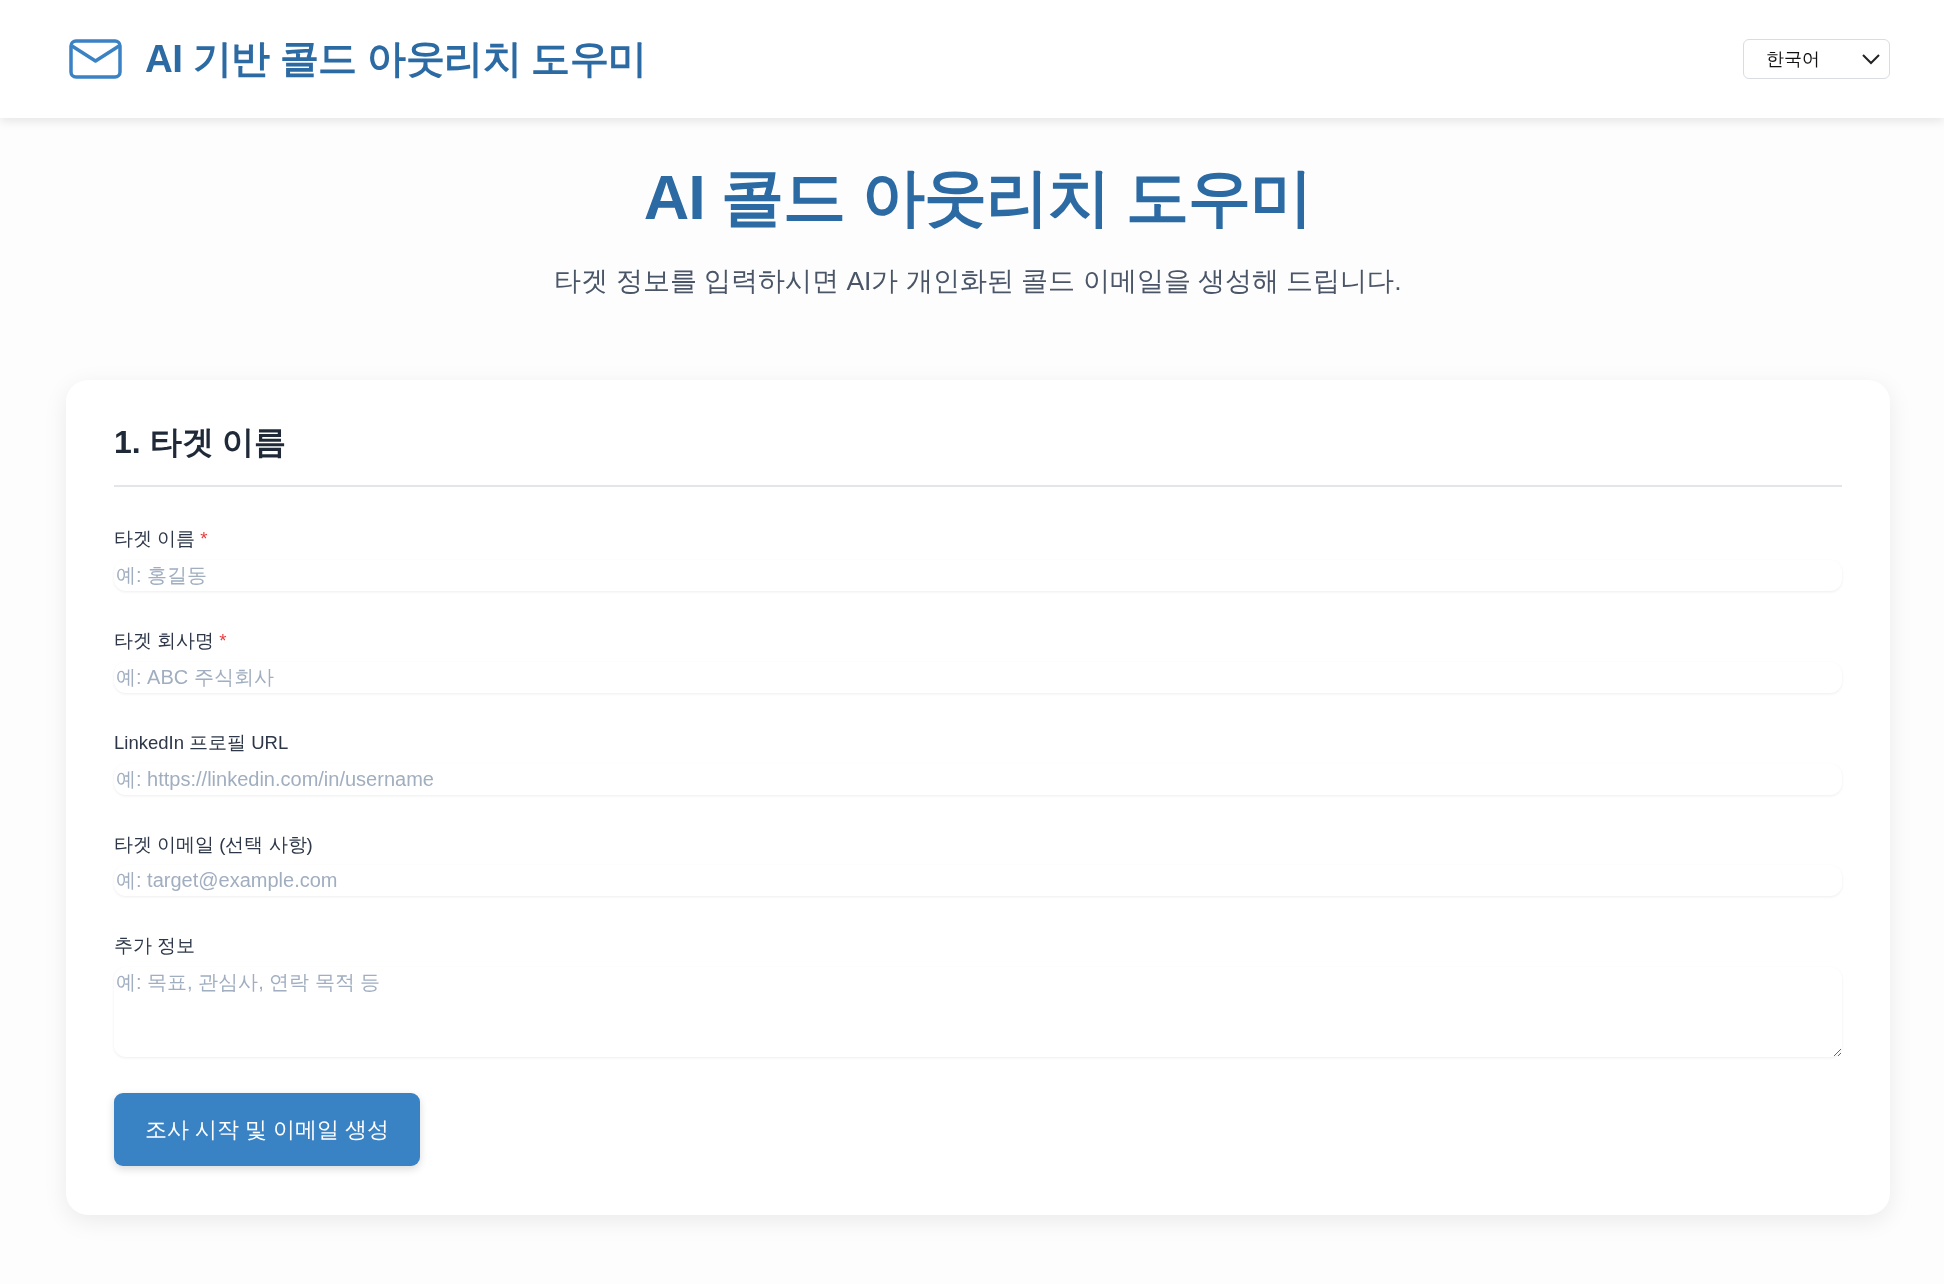 The image size is (1944, 1284). What do you see at coordinates (978, 1012) in the screenshot?
I see `text-area: 예: 목표, 관심사, 연락 목적 등` at bounding box center [978, 1012].